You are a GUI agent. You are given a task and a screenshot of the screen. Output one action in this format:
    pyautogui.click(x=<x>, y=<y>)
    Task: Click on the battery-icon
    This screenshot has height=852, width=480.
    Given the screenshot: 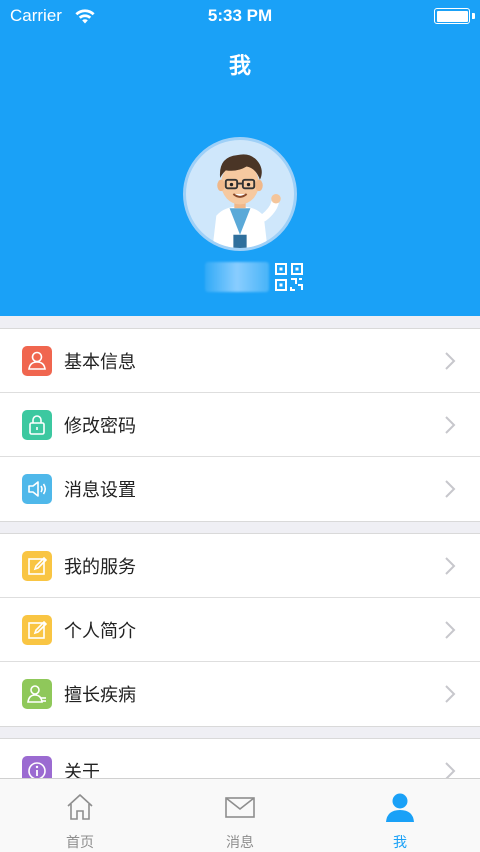 What is the action you would take?
    pyautogui.click(x=452, y=16)
    